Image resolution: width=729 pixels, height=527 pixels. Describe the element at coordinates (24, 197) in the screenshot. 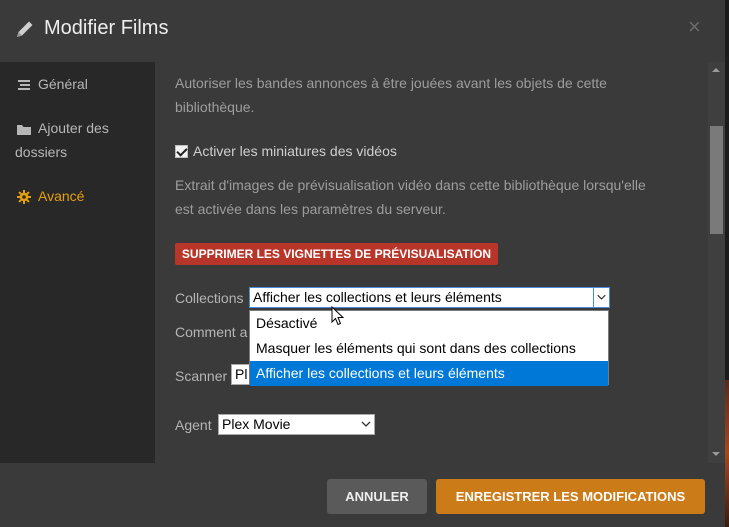

I see `gear-icon` at that location.